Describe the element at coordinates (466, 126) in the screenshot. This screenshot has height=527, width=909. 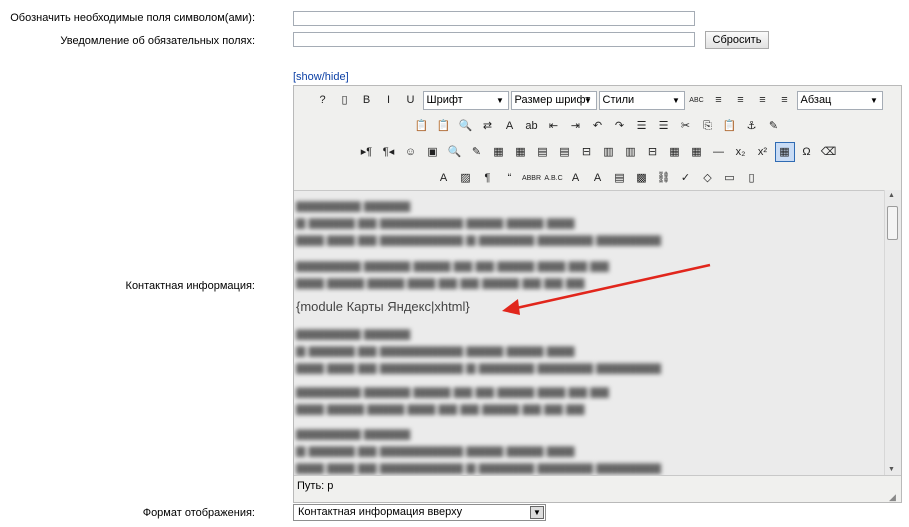
I see `find-icon: 🔍` at that location.